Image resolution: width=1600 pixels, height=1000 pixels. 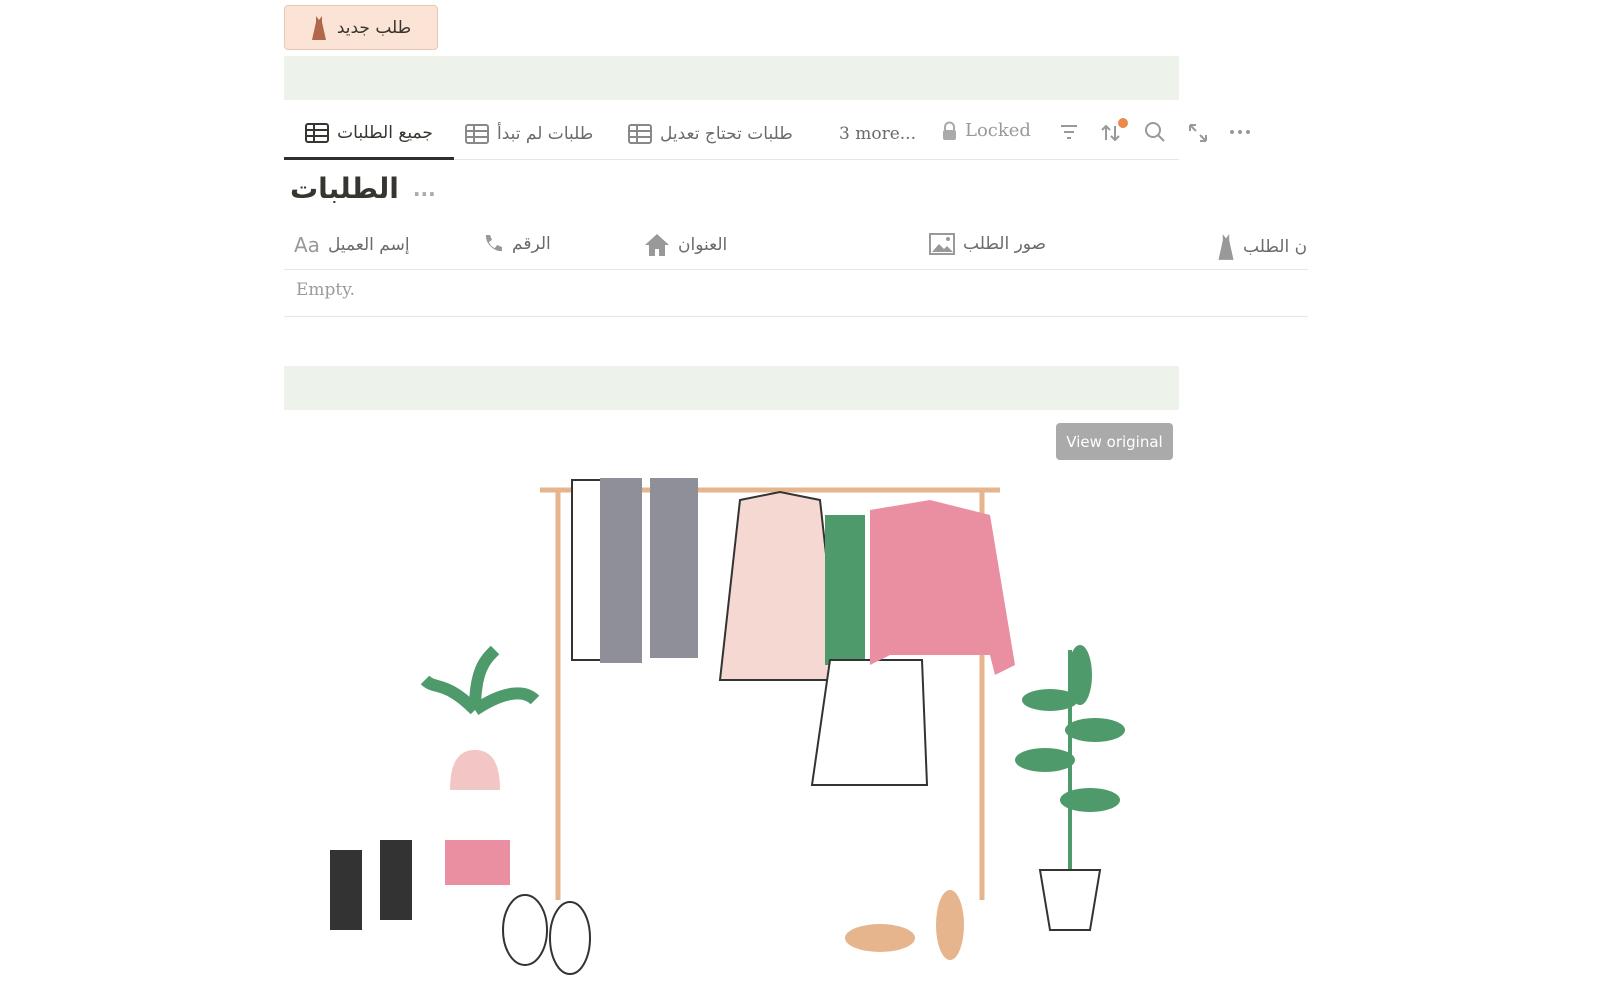 What do you see at coordinates (942, 244) in the screenshot?
I see `image-icon` at bounding box center [942, 244].